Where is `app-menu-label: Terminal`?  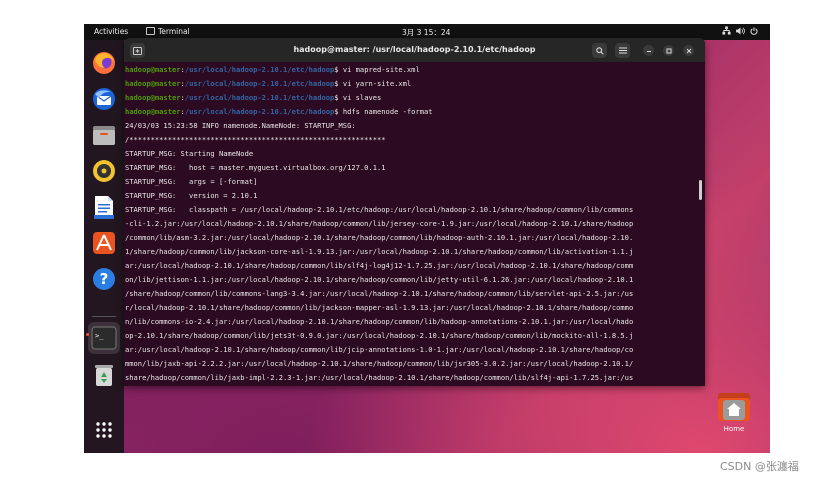 app-menu-label: Terminal is located at coordinates (174, 31).